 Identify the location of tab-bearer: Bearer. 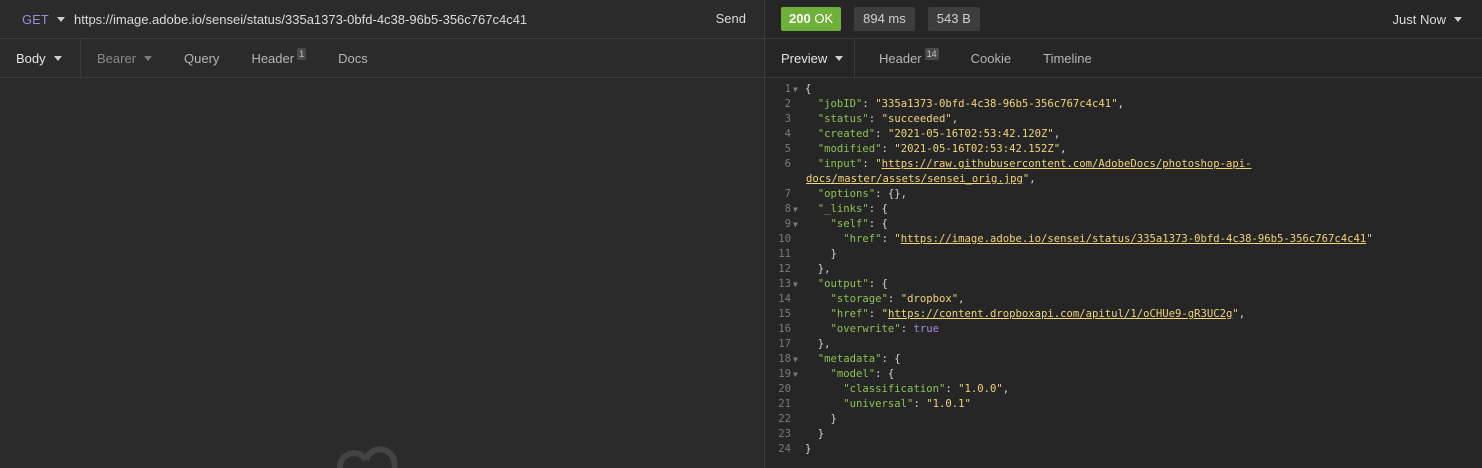
(124, 58).